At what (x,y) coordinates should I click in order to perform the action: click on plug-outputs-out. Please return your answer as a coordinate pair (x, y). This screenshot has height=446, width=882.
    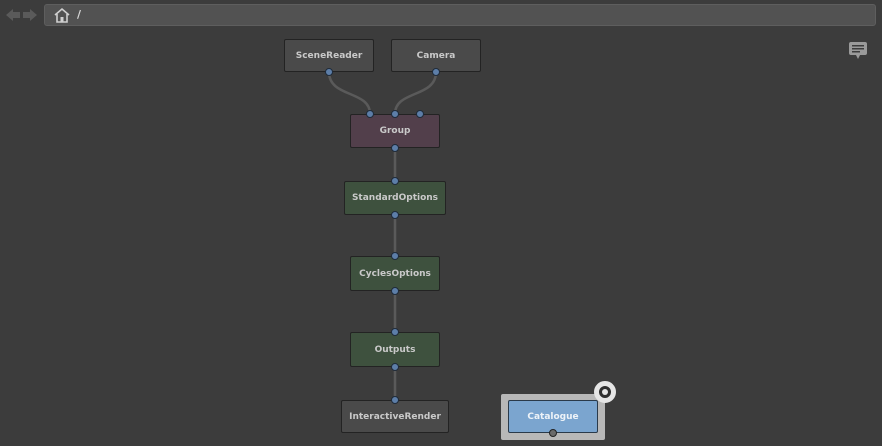
    Looking at the image, I should click on (395, 367).